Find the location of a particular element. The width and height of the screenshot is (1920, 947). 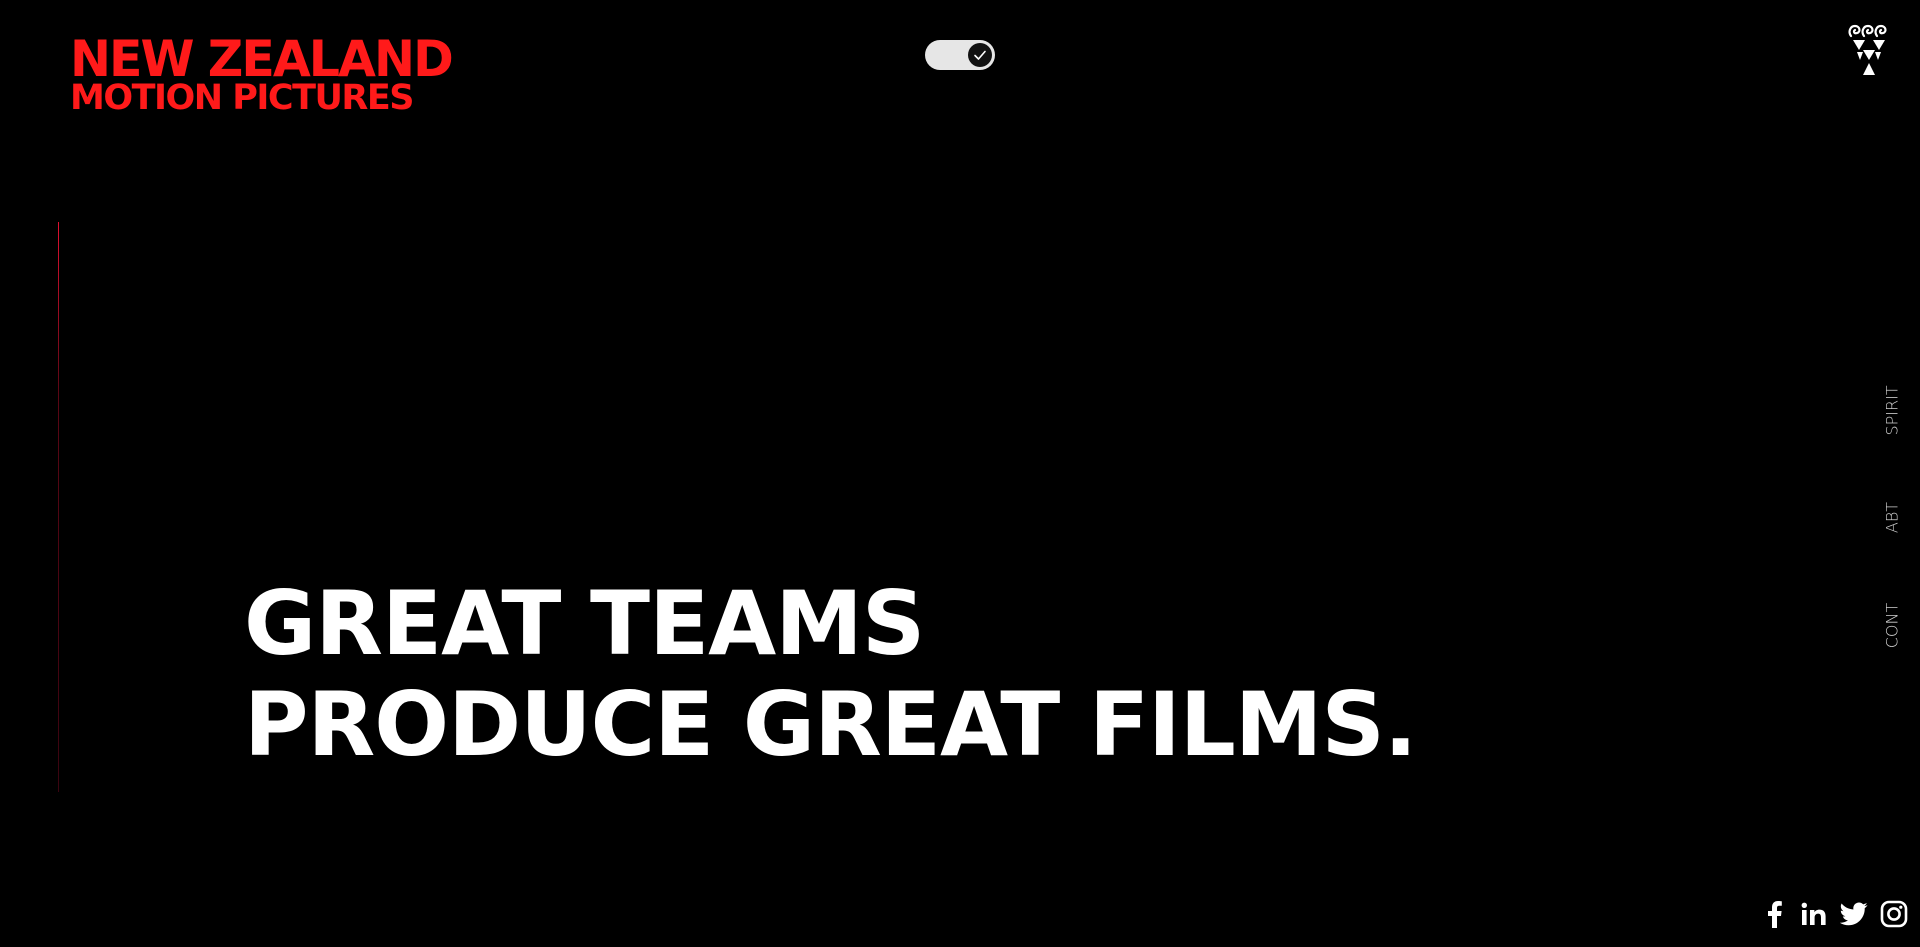

hero-headline: GREAT TEAMS PRODUCE GREAT FILMS. is located at coordinates (830, 674).